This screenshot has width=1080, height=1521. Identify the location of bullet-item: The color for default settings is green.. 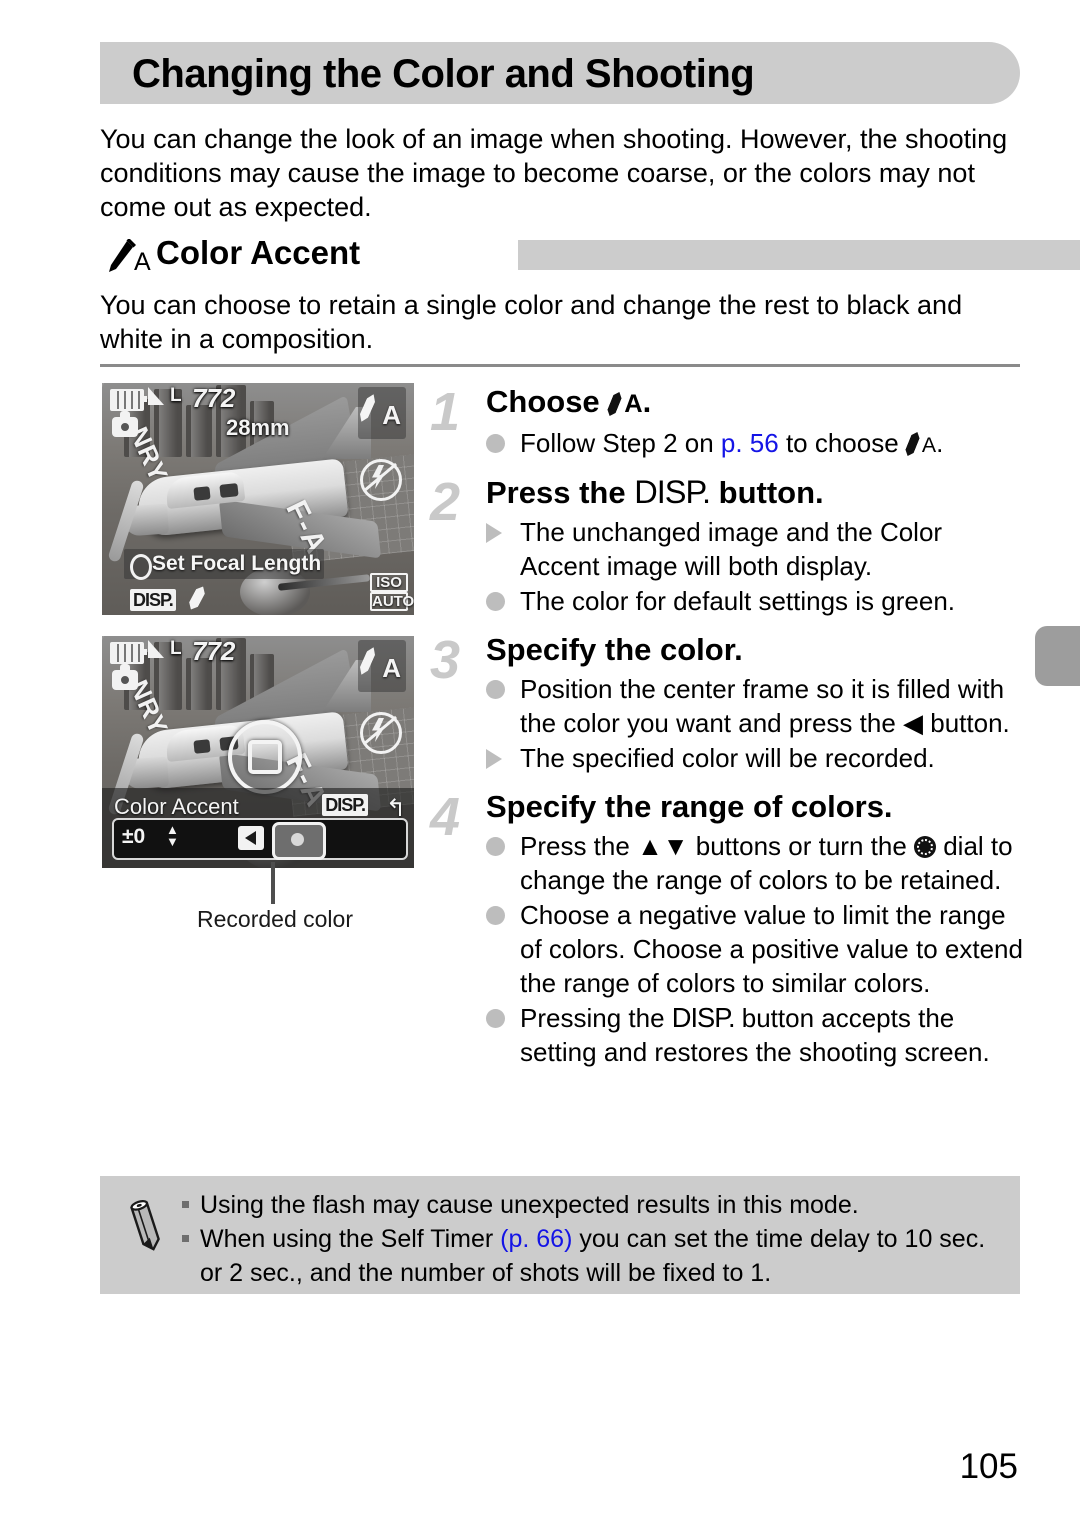
(755, 601).